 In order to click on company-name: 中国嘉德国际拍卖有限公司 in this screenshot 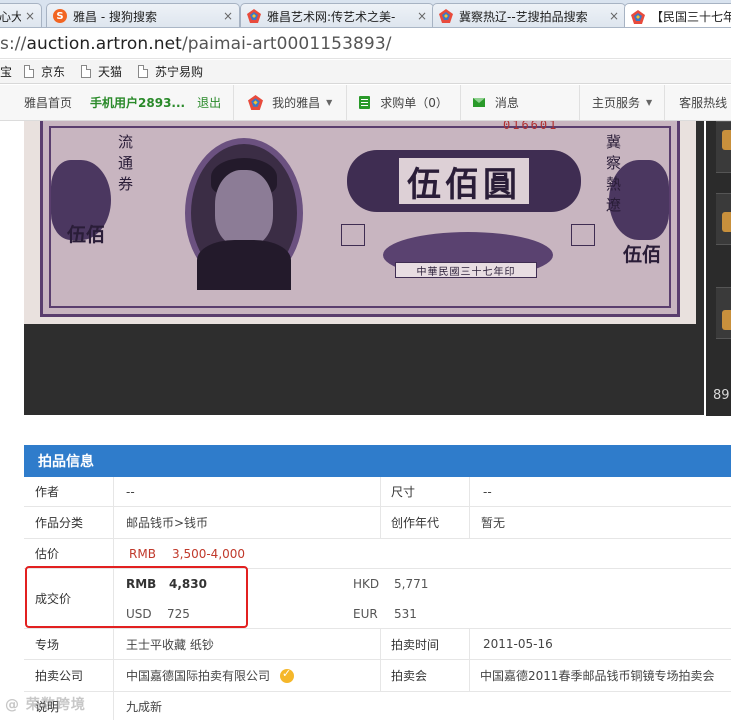, I will do `click(198, 675)`.